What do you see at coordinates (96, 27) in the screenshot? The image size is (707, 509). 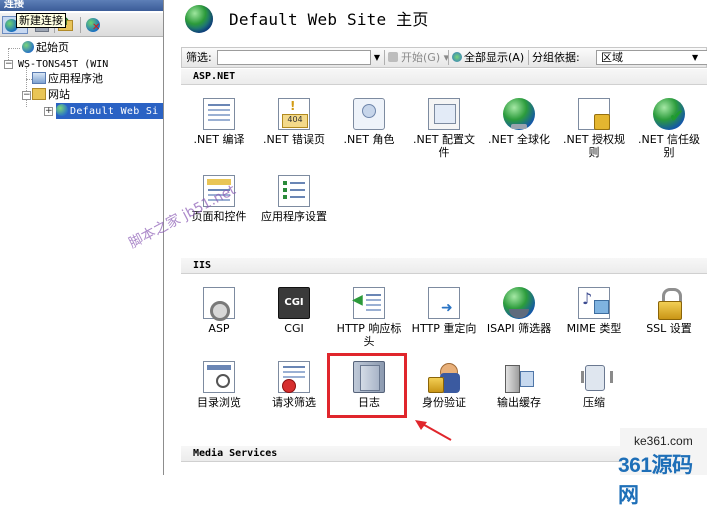 I see `delete-icon: ✕` at bounding box center [96, 27].